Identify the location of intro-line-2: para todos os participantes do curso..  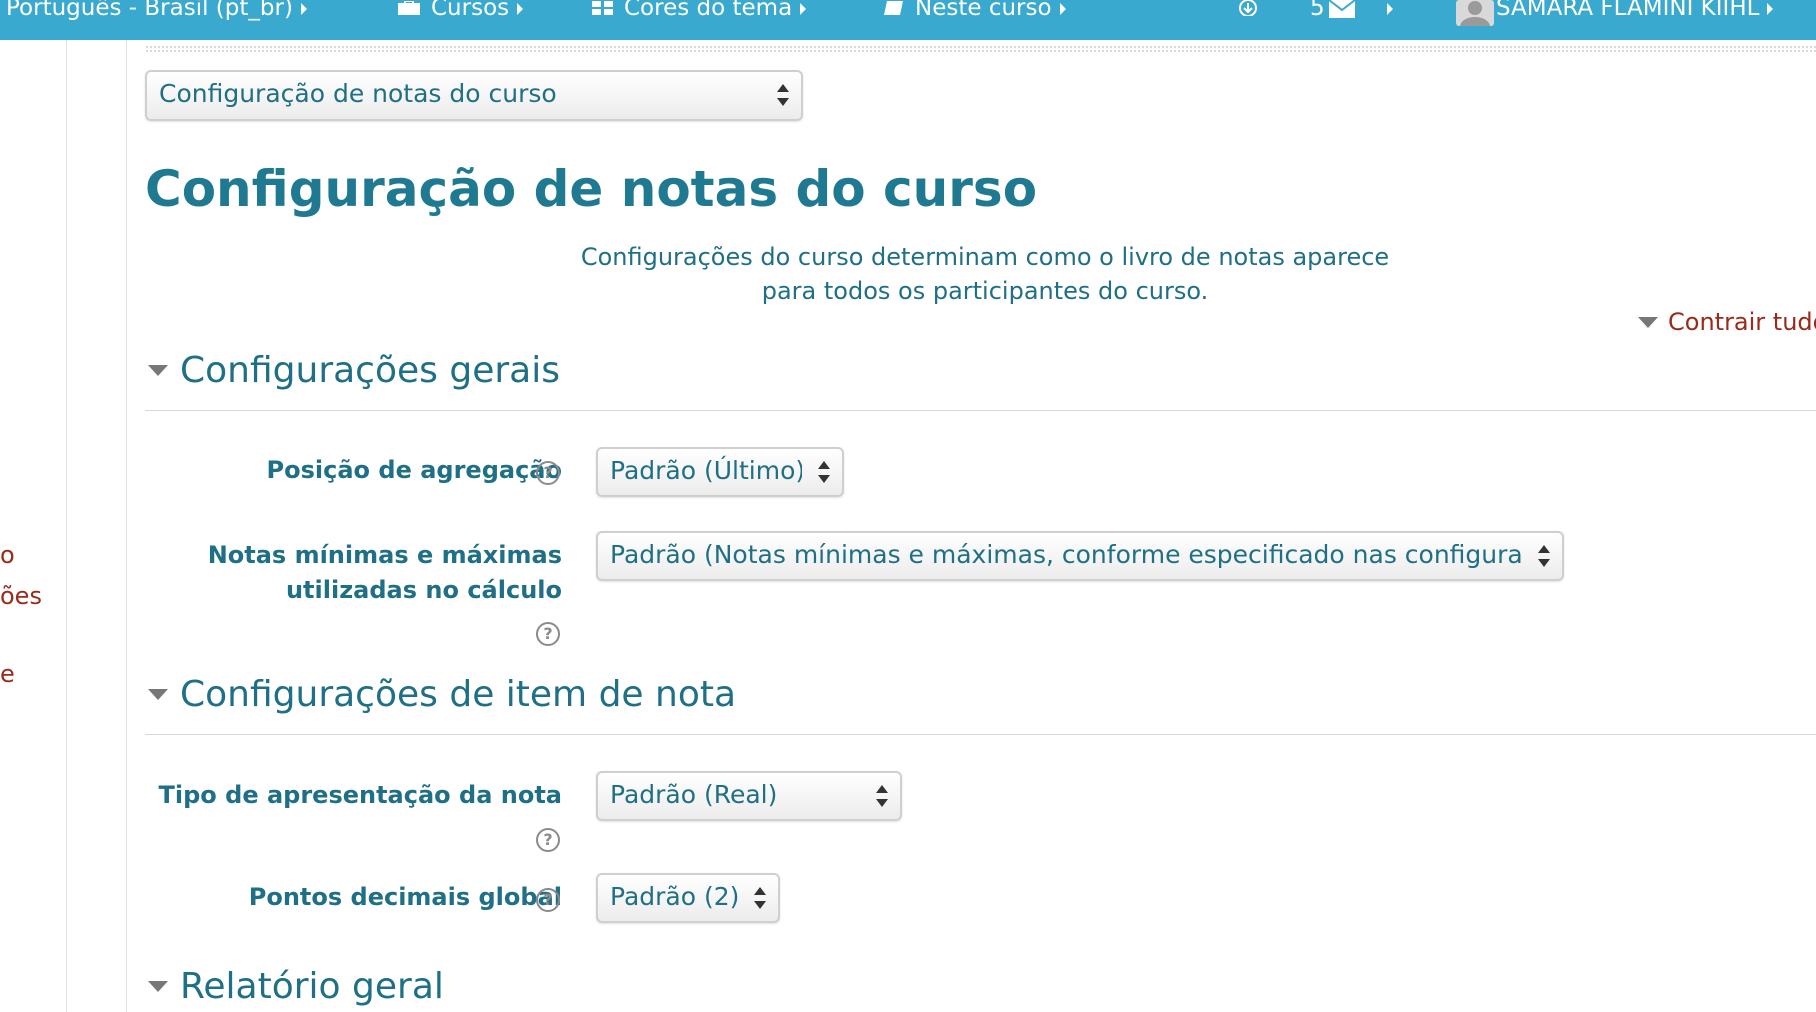
(985, 291).